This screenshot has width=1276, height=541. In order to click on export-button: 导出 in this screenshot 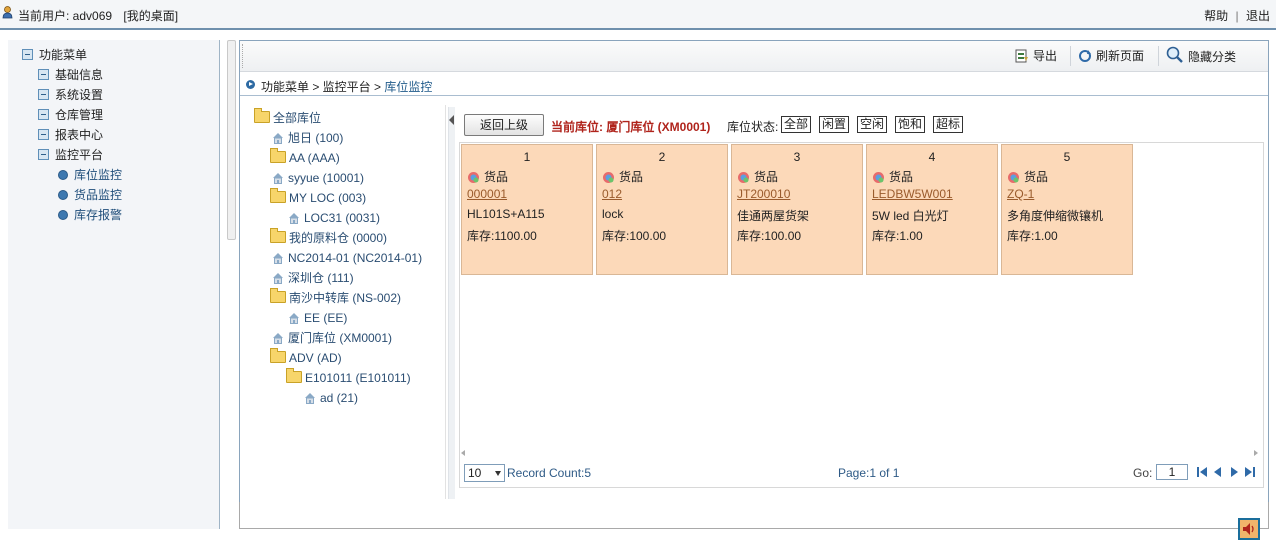, I will do `click(1036, 56)`.